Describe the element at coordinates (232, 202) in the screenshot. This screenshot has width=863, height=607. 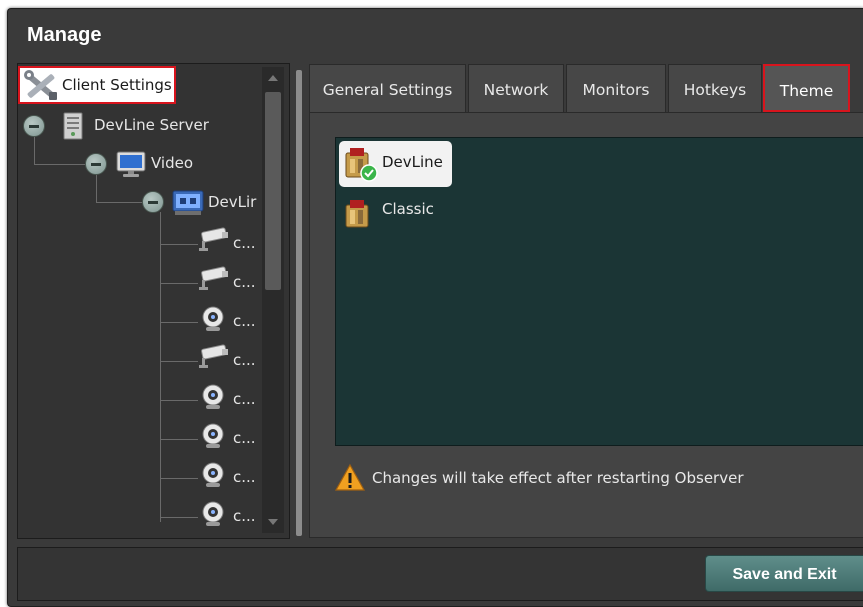
I see `tree-item-devlir: DevLir` at that location.